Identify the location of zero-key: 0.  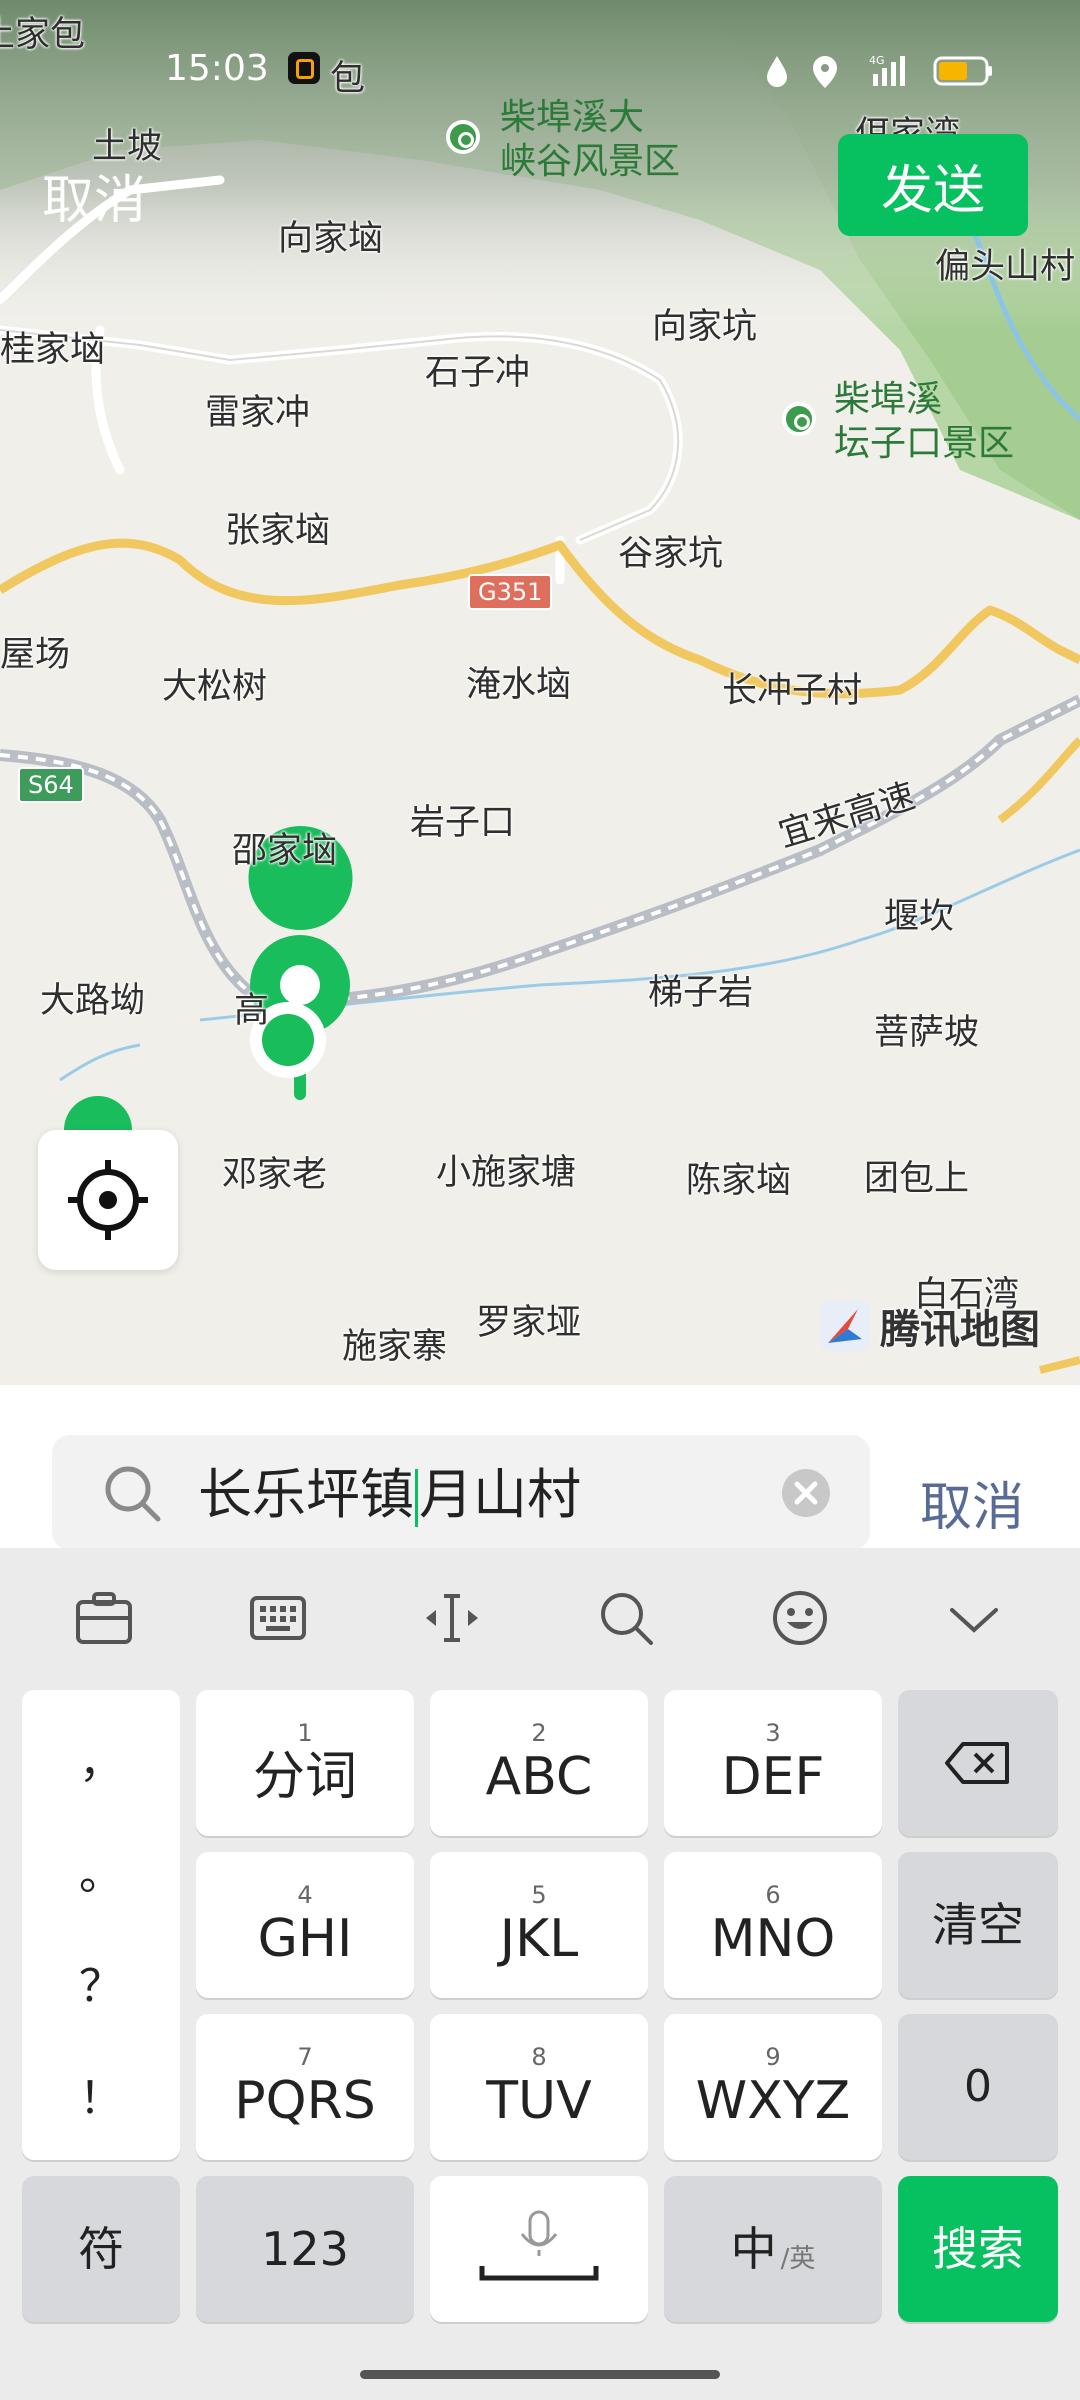
(978, 2087).